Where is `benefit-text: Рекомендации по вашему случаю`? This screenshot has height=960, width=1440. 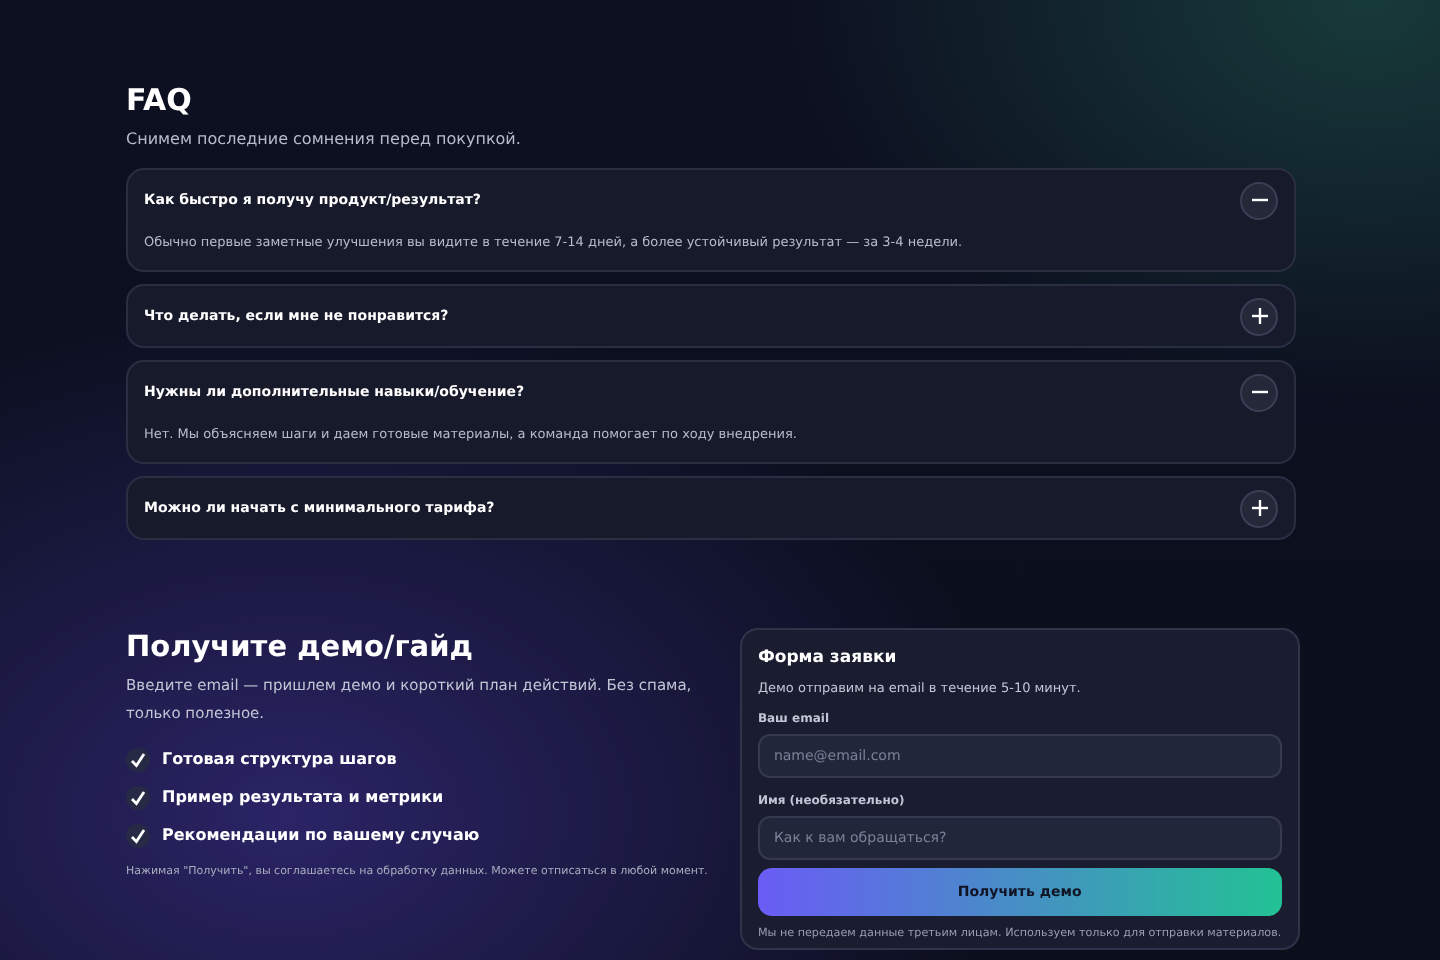
benefit-text: Рекомендации по вашему случаю is located at coordinates (321, 835).